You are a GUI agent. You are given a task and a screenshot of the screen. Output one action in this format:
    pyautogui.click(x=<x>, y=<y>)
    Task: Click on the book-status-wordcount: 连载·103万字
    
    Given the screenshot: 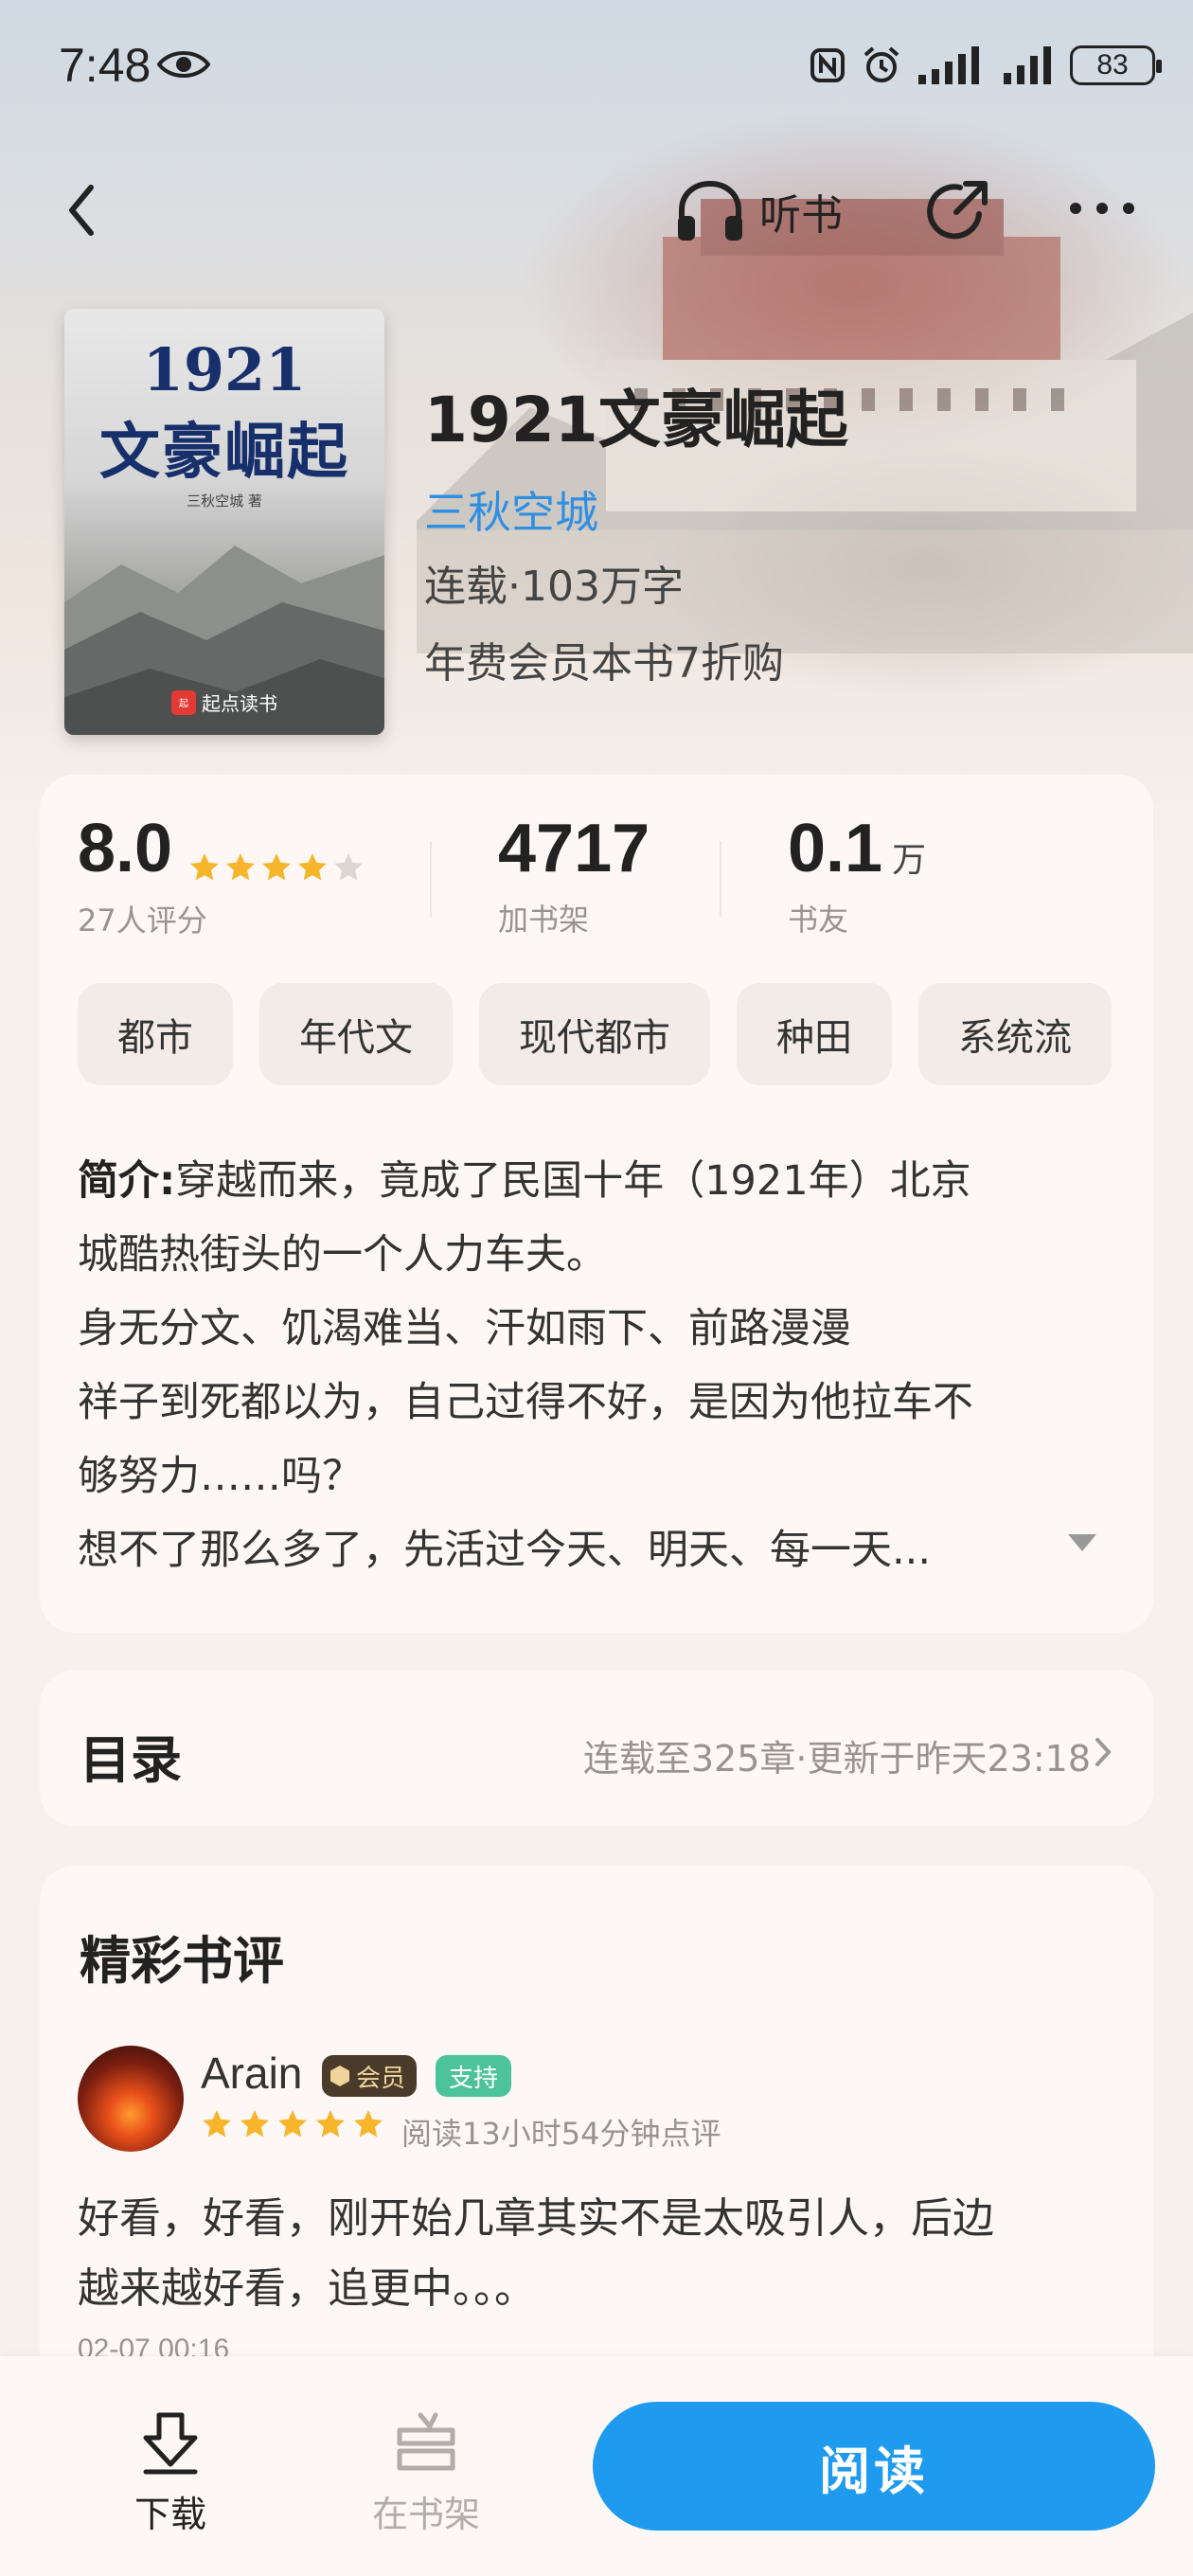 What is the action you would take?
    pyautogui.click(x=554, y=587)
    